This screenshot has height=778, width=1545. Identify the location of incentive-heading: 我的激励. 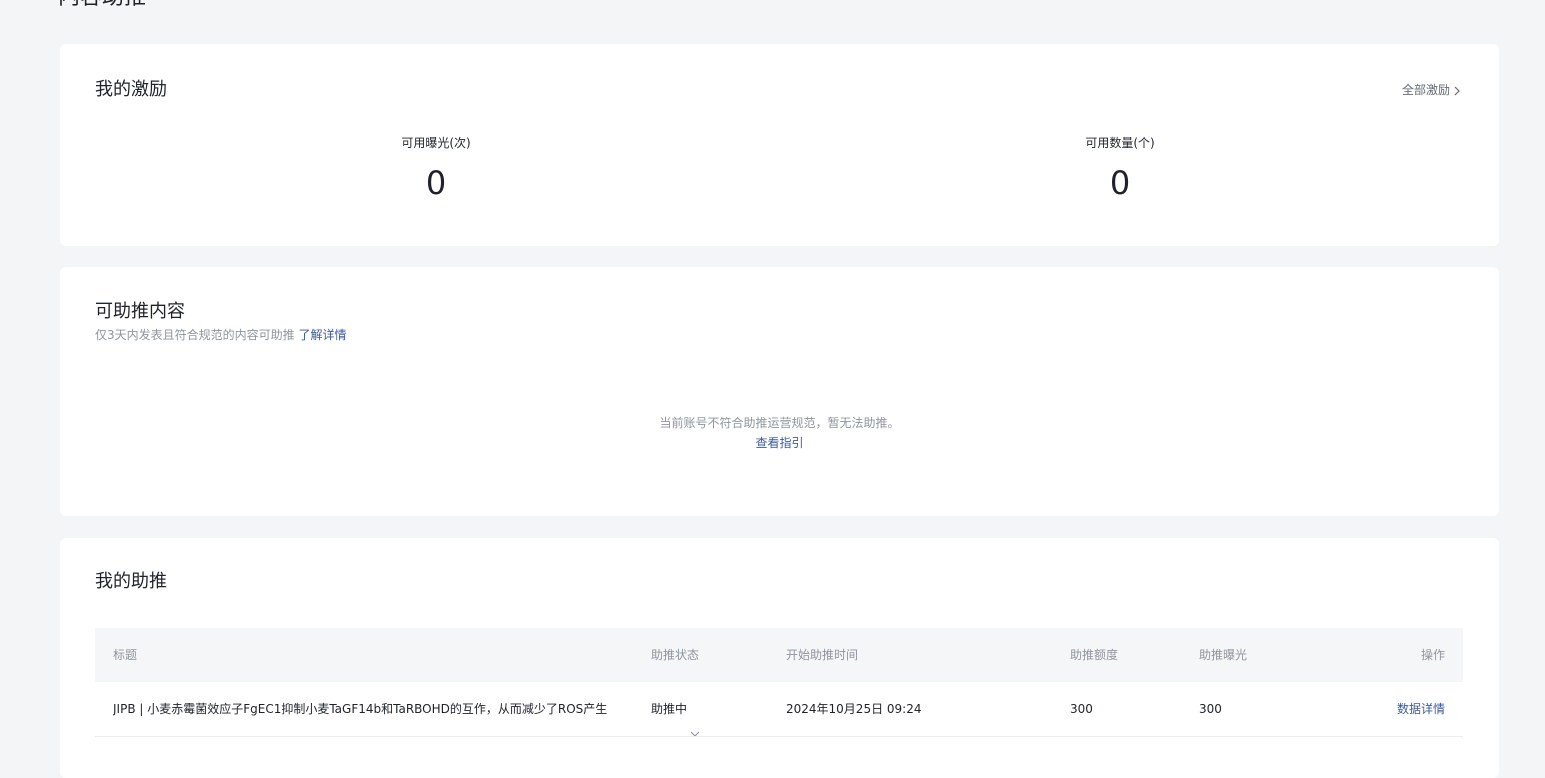
(131, 89).